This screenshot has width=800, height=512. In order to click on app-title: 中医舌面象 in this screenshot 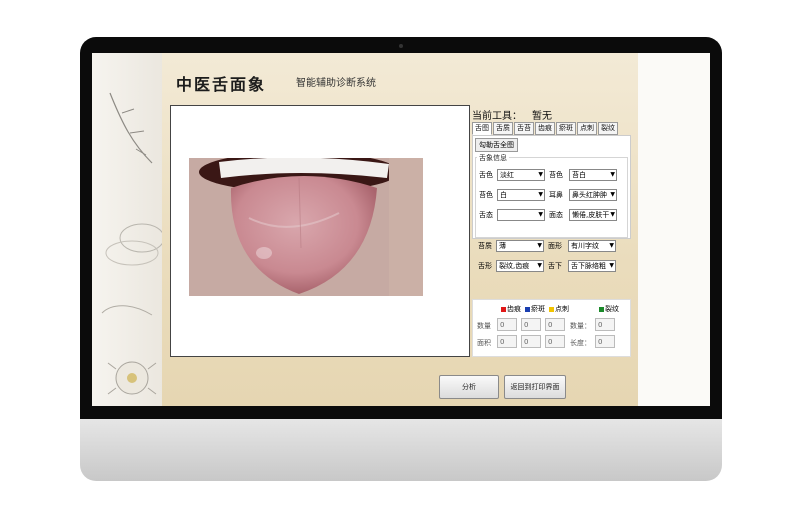, I will do `click(221, 84)`.